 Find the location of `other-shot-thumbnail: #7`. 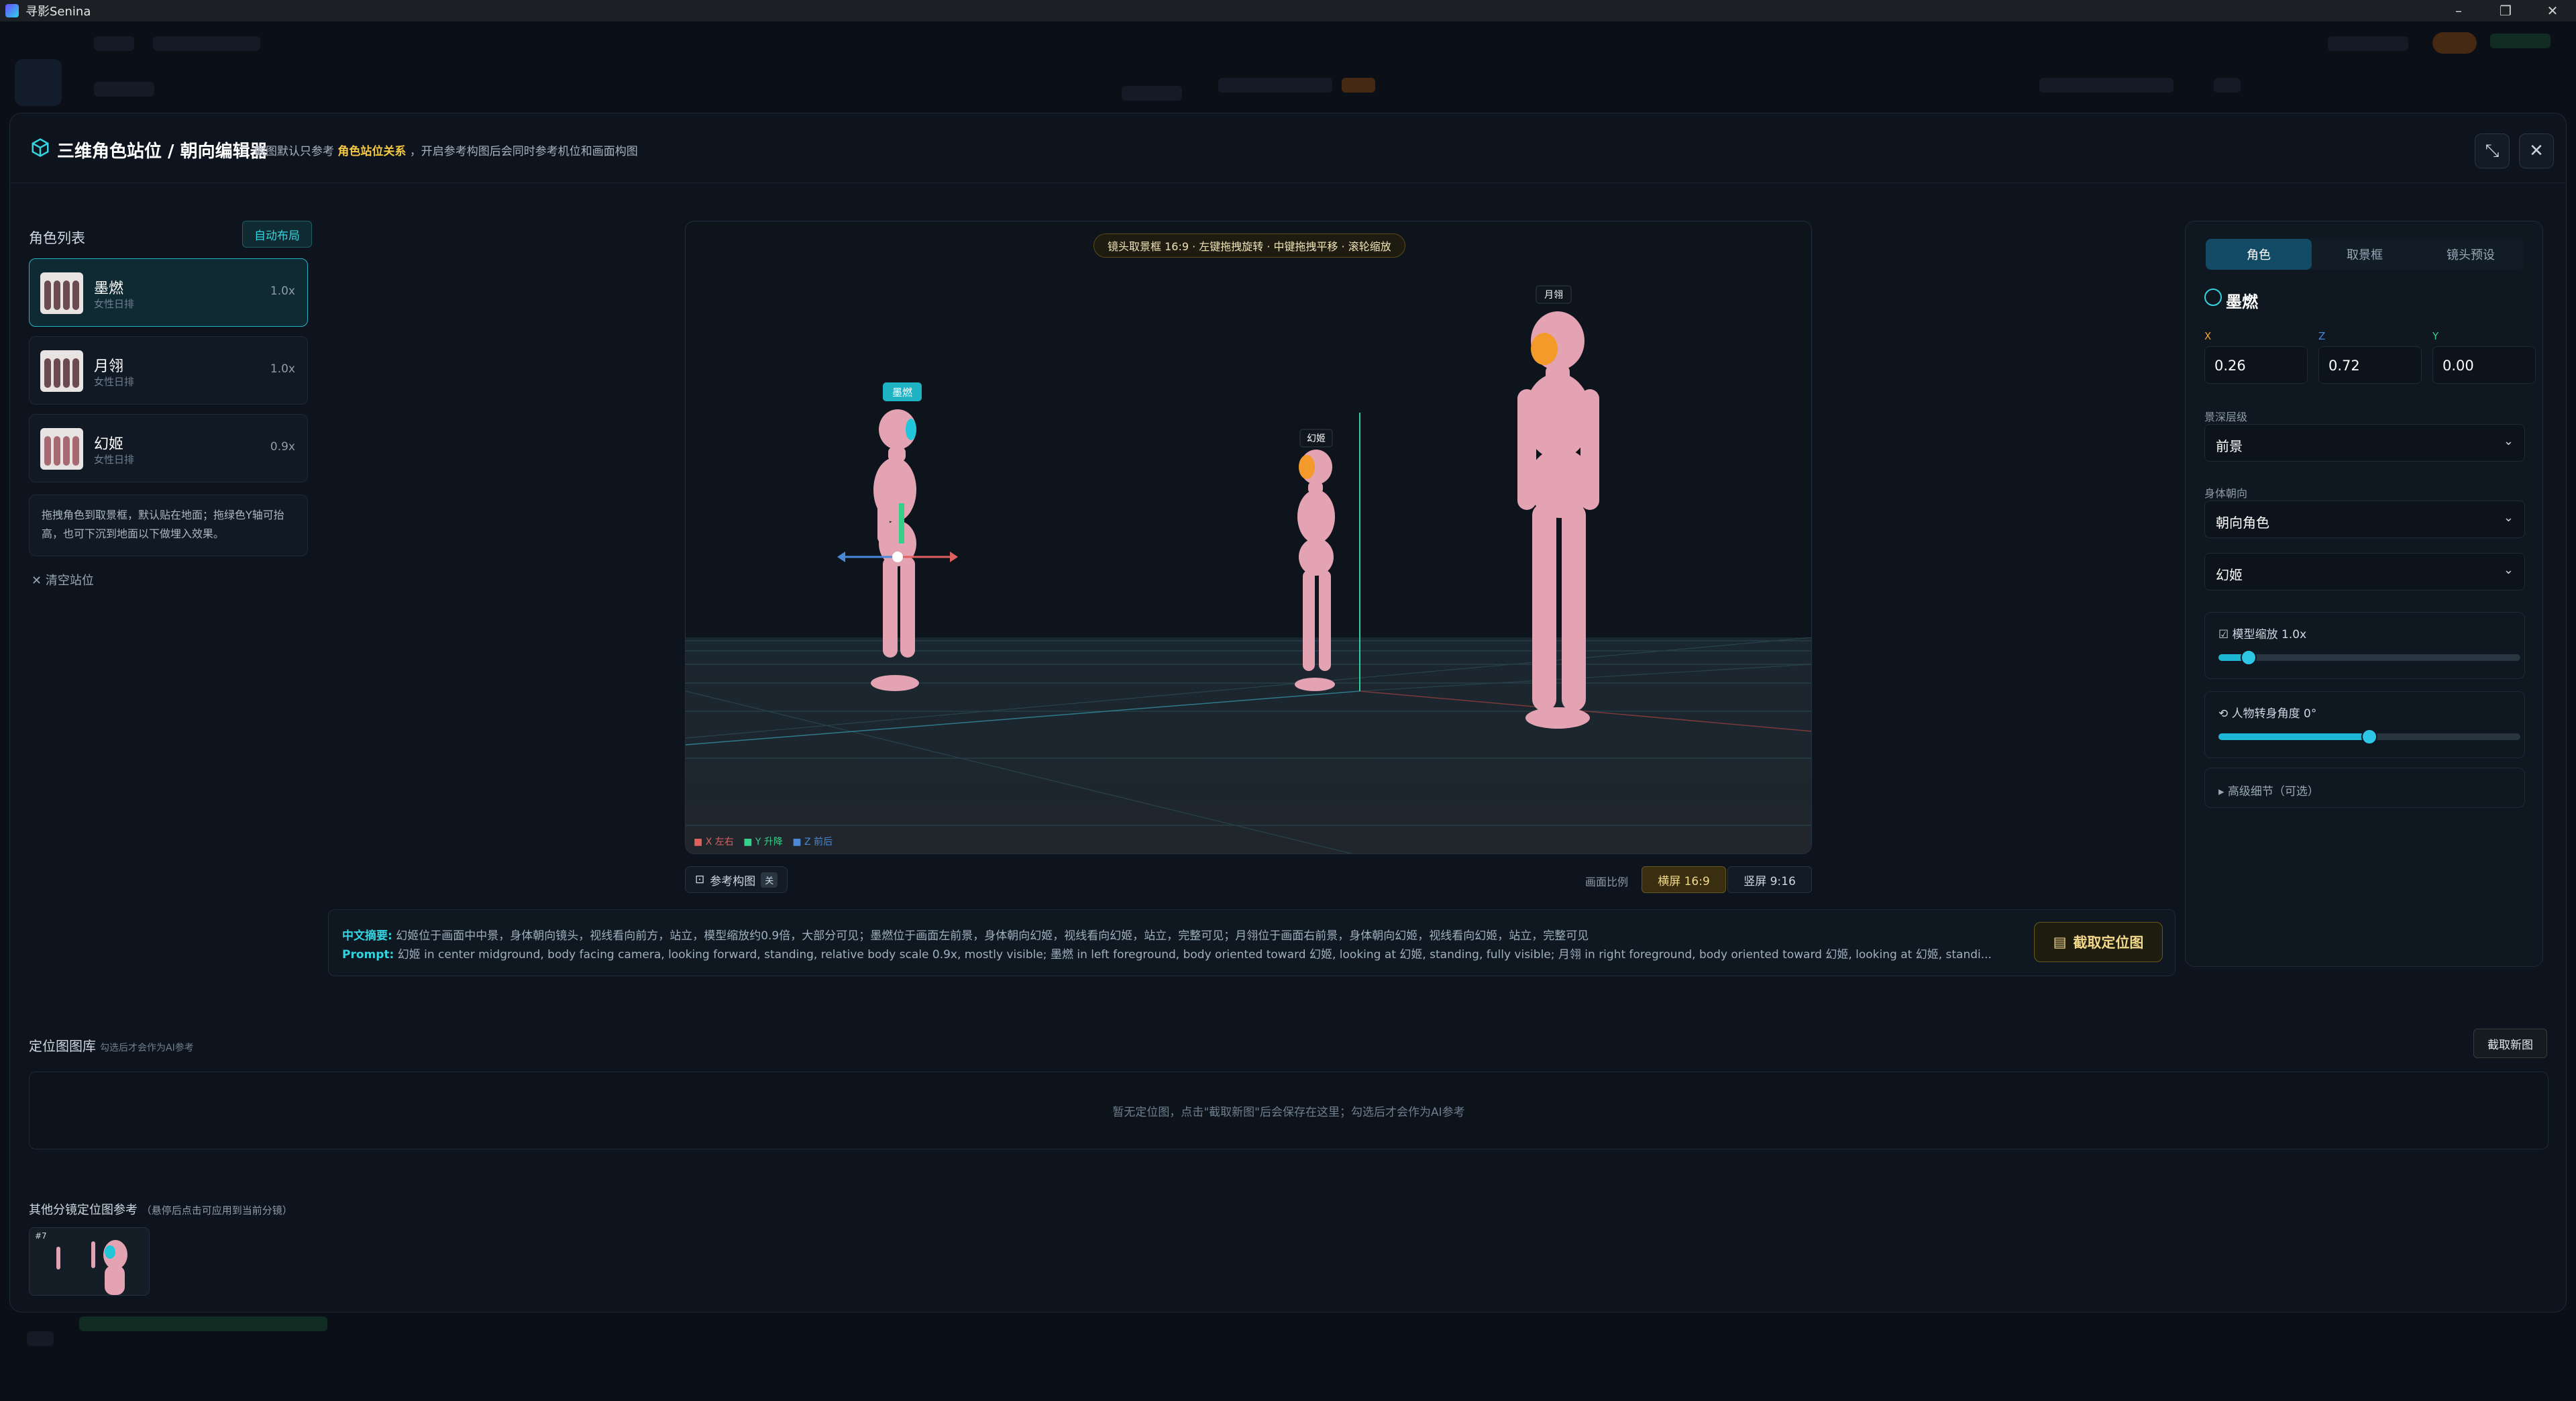

other-shot-thumbnail: #7 is located at coordinates (89, 1261).